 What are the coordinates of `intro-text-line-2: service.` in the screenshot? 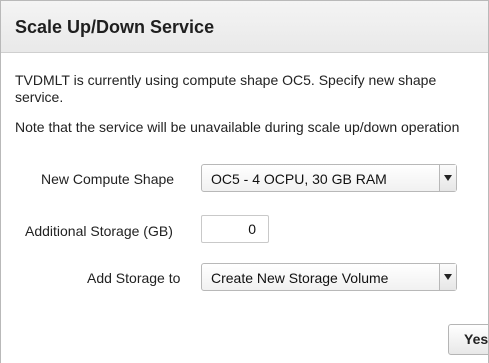 It's located at (39, 97).